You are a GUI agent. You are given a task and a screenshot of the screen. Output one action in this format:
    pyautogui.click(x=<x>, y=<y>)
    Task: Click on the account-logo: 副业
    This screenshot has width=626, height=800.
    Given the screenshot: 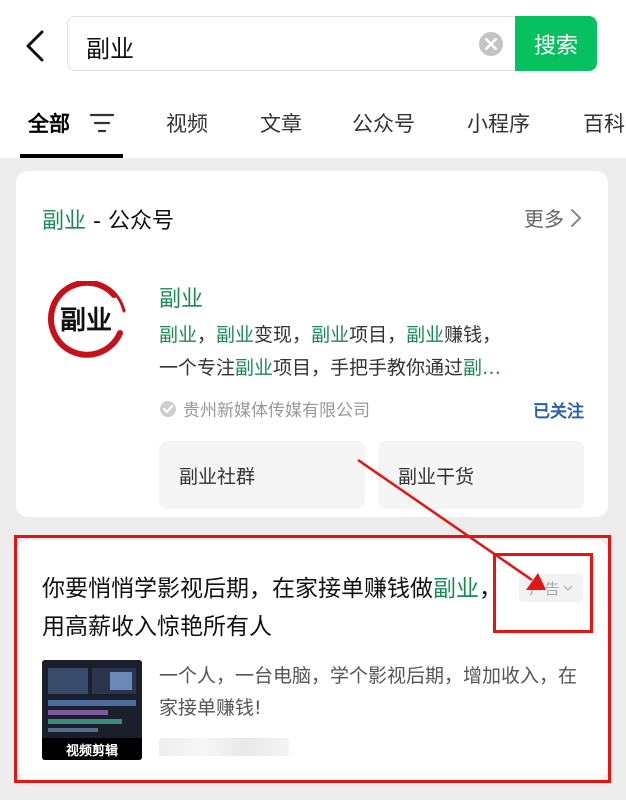 What is the action you would take?
    pyautogui.click(x=87, y=321)
    